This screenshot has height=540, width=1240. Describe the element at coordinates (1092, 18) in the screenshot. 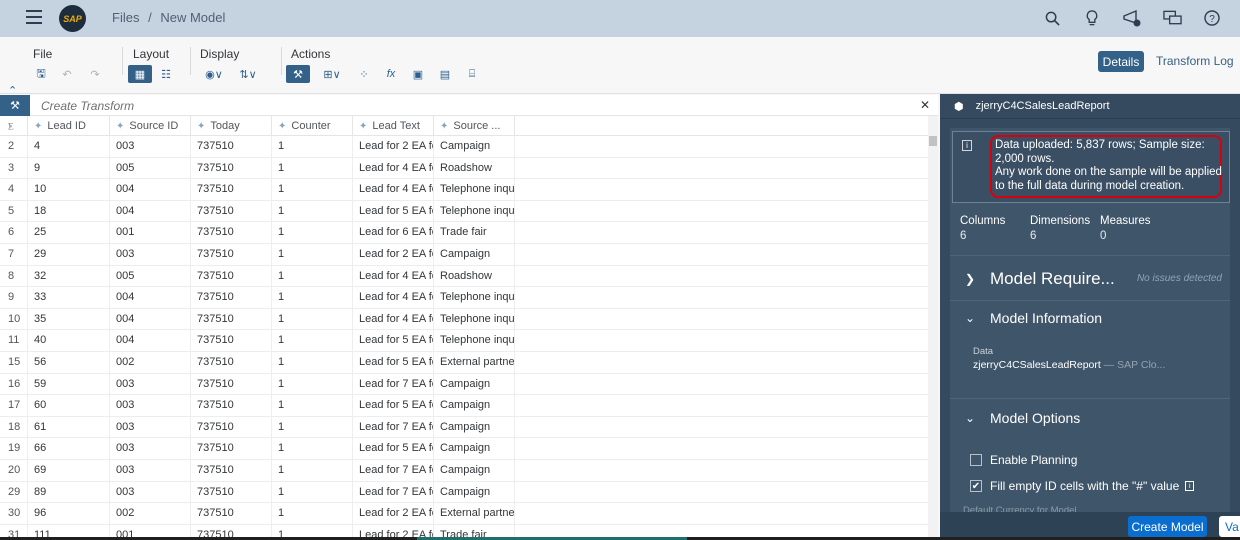

I see `lightbulb-icon` at that location.